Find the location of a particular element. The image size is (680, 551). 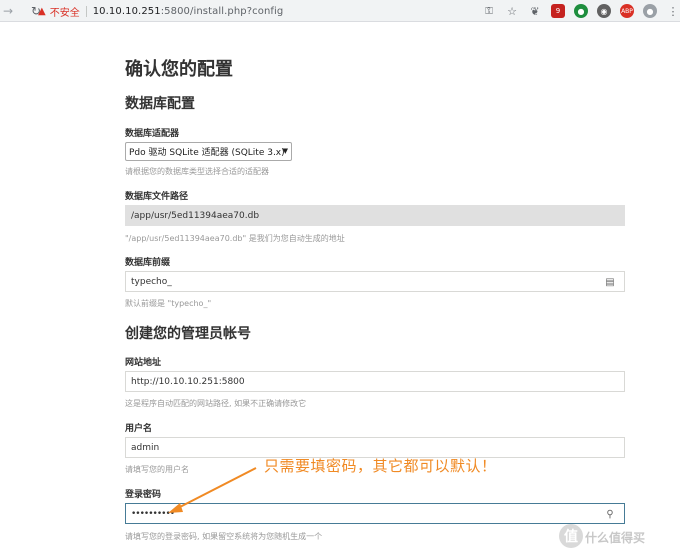

watermark-logo: 值 is located at coordinates (571, 536).